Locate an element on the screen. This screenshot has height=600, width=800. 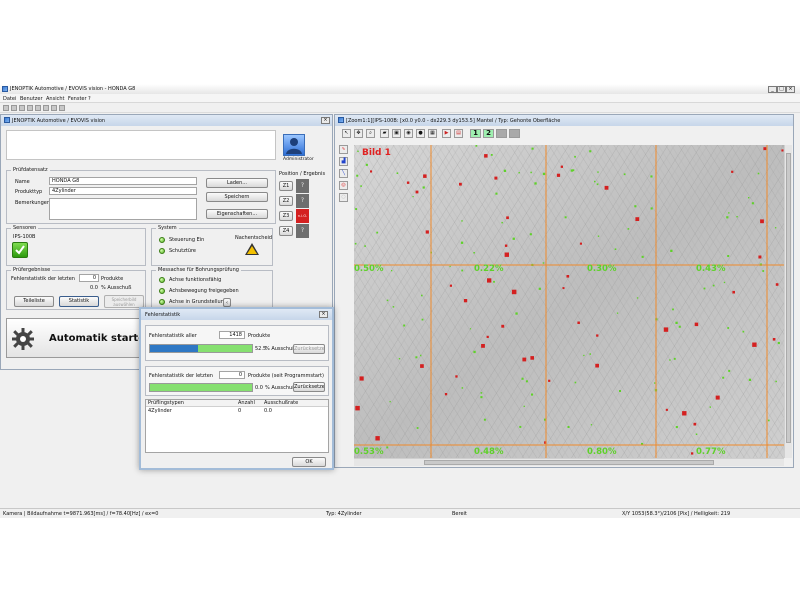
sensoren-title: Sensoren is located at coordinates (25, 228).